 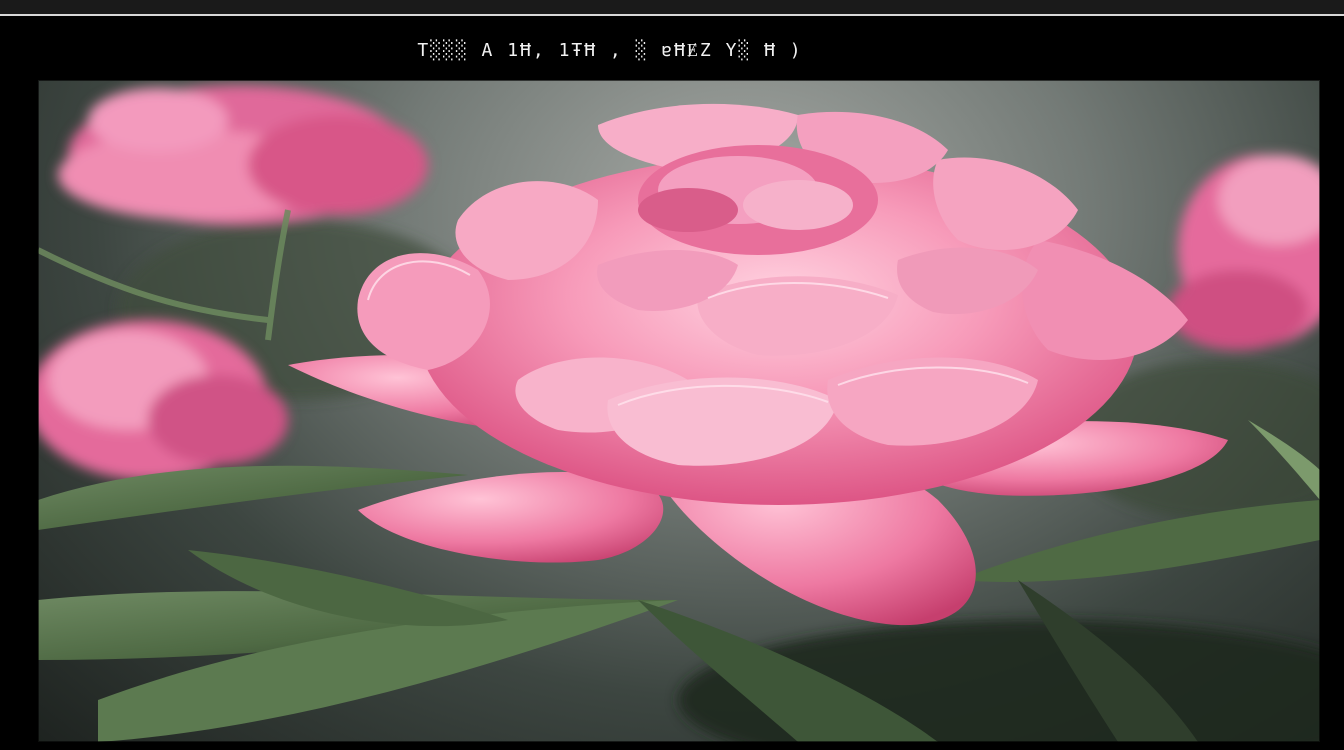 I want to click on background-peony-right, so click(x=1244, y=252).